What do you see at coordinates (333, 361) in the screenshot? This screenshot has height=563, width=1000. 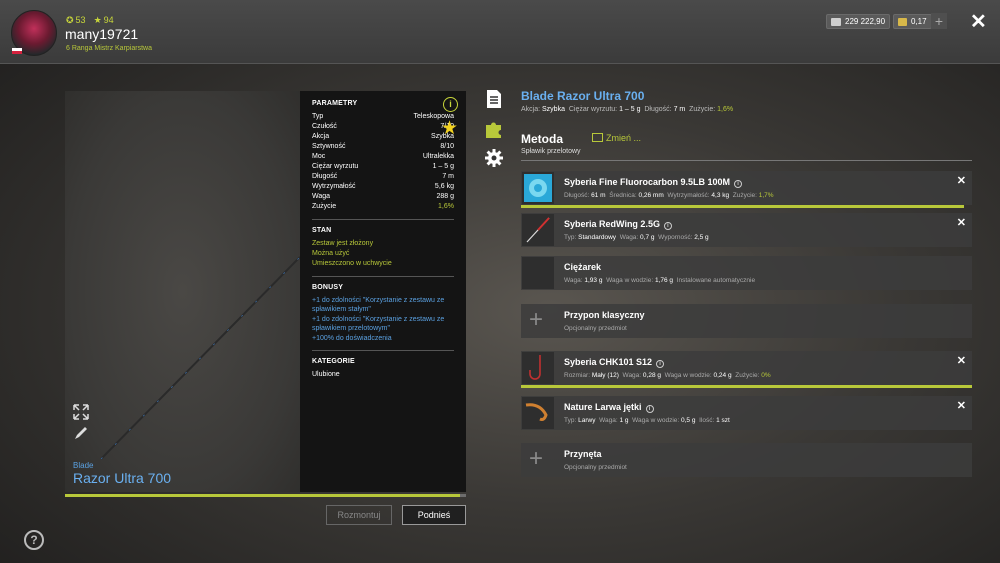 I see `category-heading: KATEGORIE` at bounding box center [333, 361].